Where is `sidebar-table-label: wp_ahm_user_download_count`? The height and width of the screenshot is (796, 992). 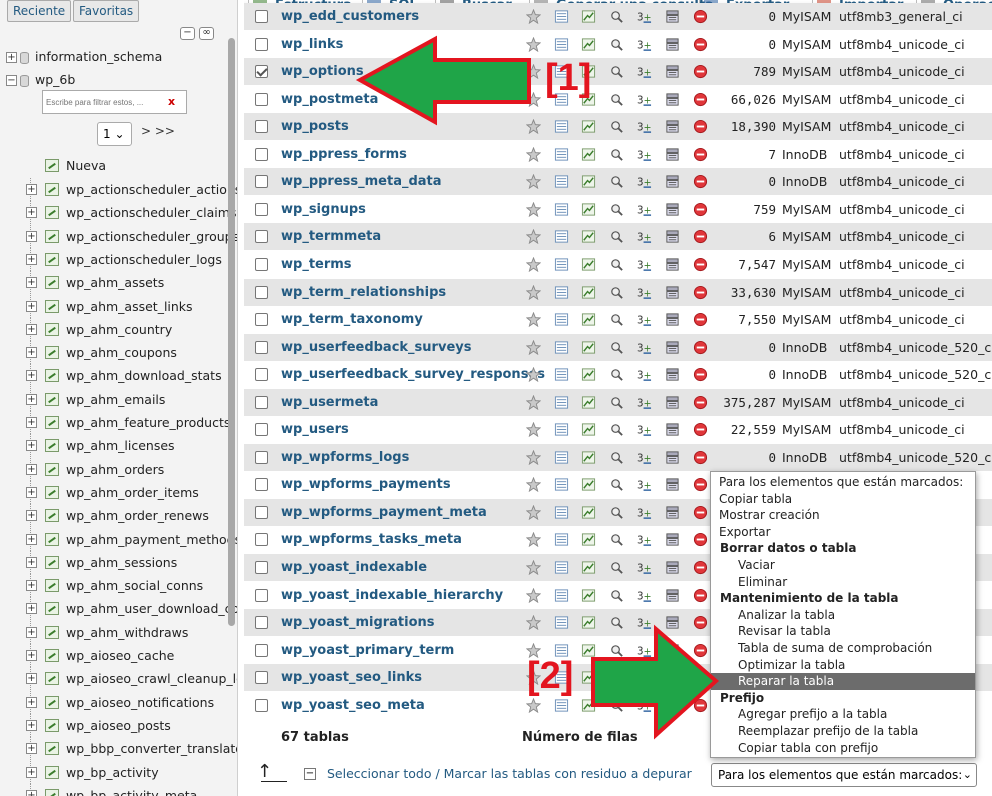
sidebar-table-label: wp_ahm_user_download_count is located at coordinates (151, 608).